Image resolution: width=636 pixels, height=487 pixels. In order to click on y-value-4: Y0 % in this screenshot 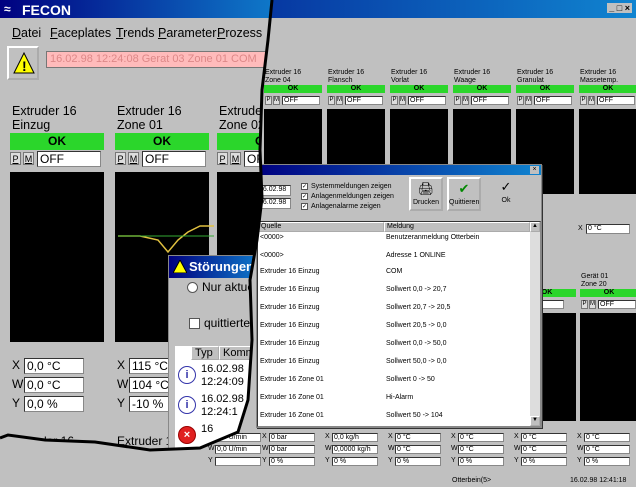, I will do `click(481, 462)`.